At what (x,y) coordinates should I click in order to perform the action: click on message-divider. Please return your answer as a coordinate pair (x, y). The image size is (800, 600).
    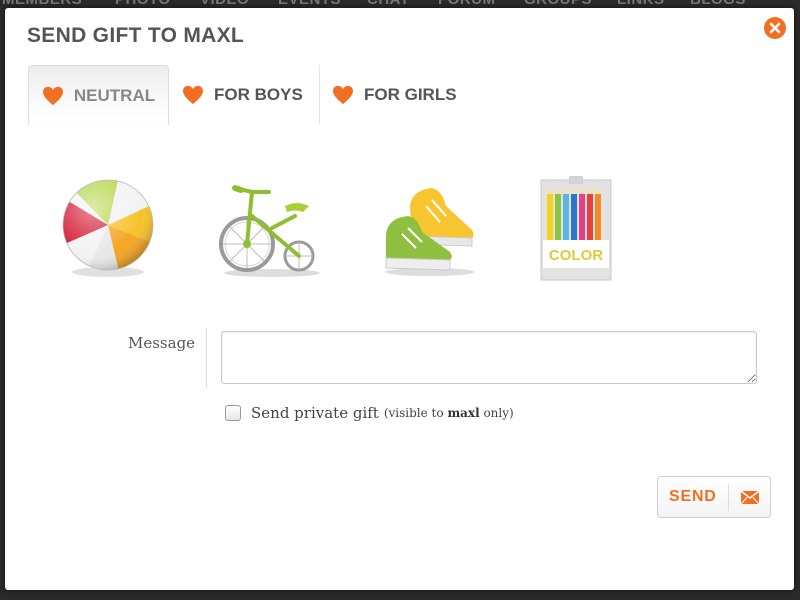
    Looking at the image, I should click on (206, 358).